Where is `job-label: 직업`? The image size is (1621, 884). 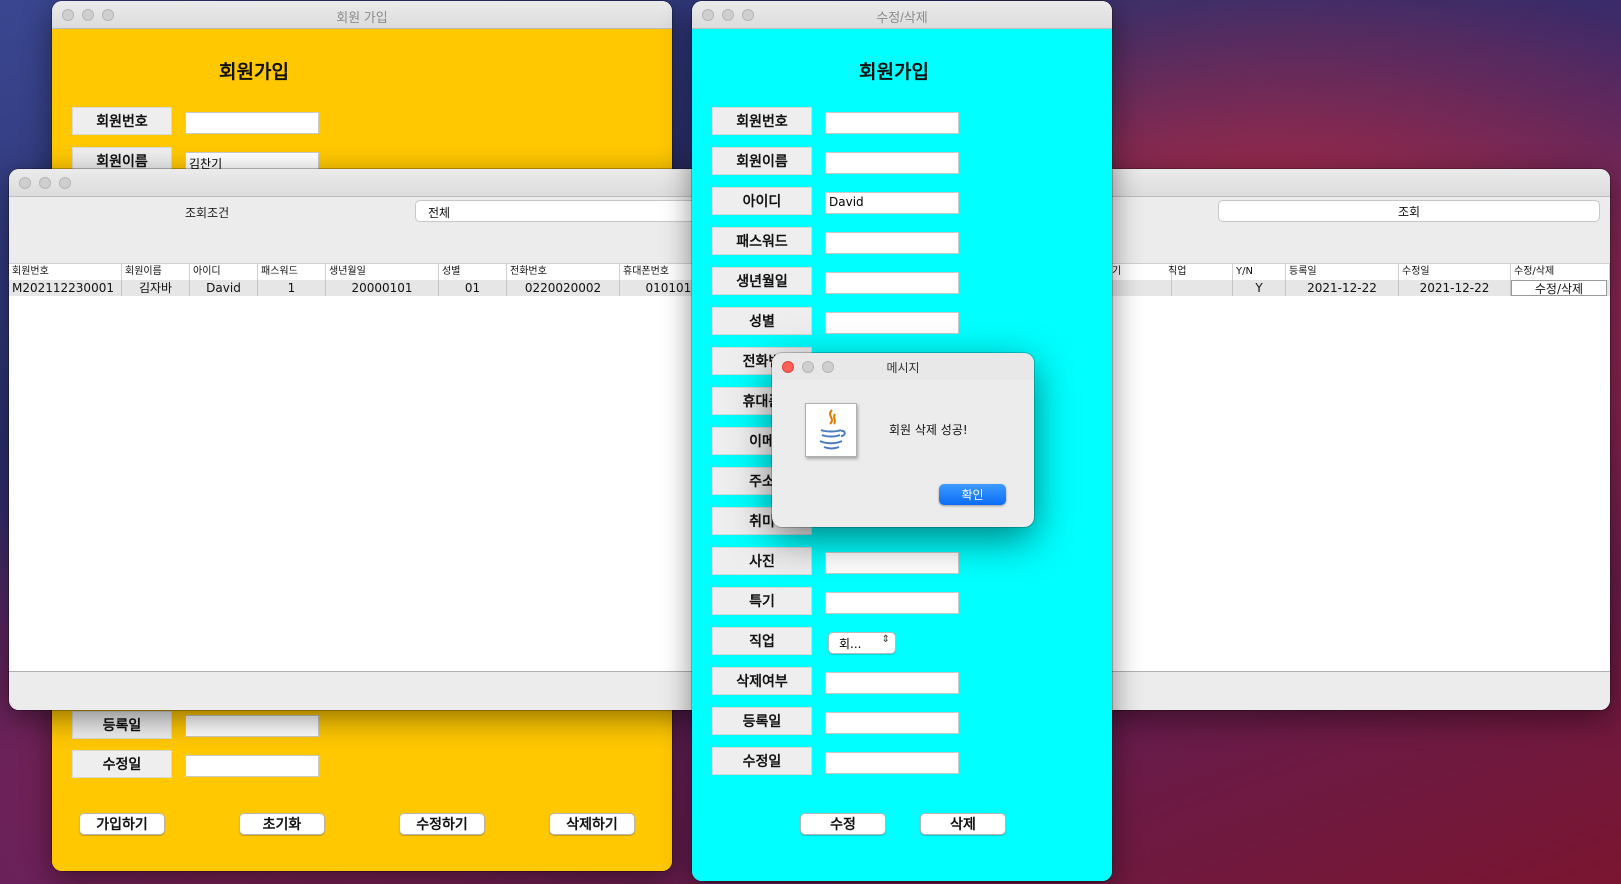
job-label: 직업 is located at coordinates (762, 641).